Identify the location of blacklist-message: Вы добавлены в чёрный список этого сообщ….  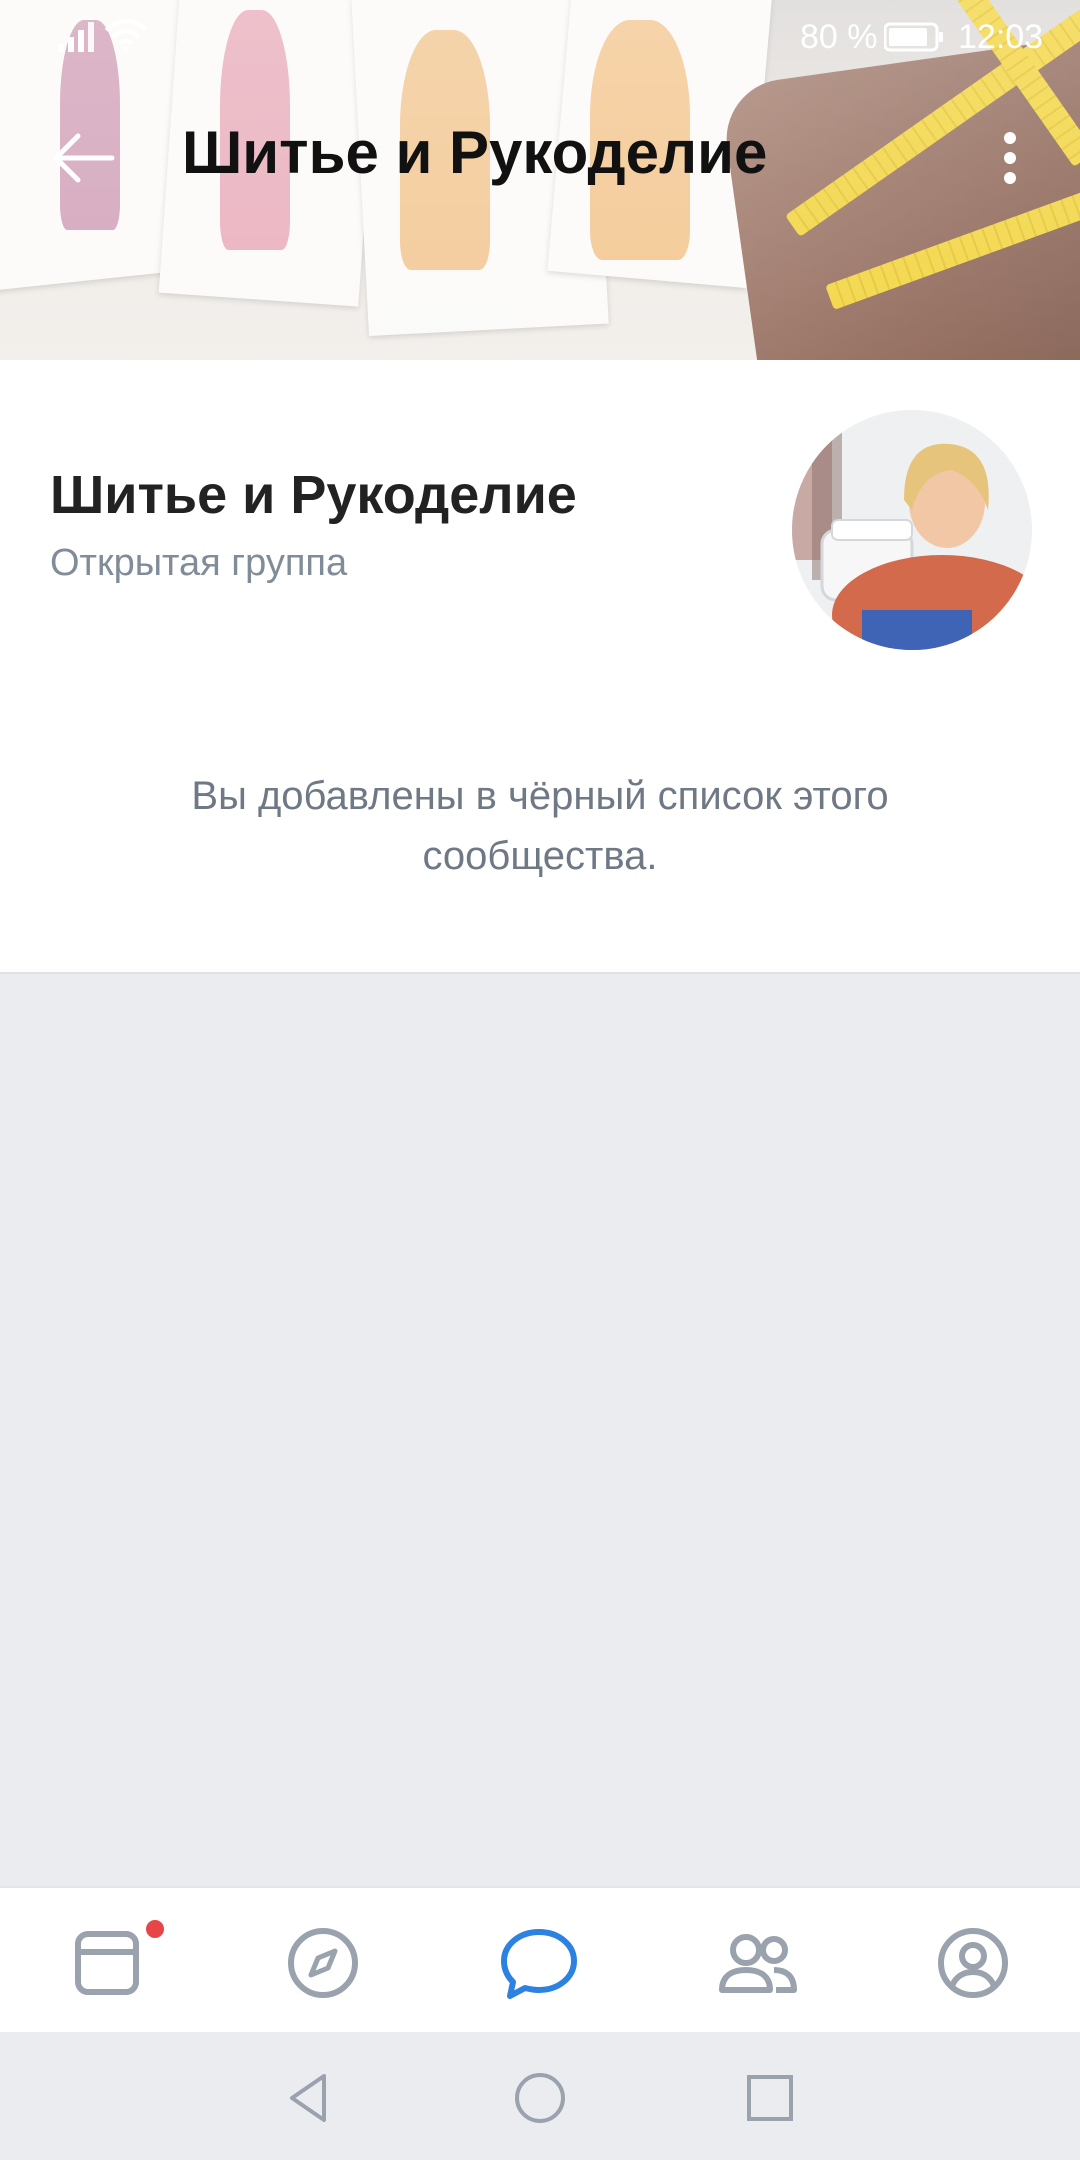
(540, 826).